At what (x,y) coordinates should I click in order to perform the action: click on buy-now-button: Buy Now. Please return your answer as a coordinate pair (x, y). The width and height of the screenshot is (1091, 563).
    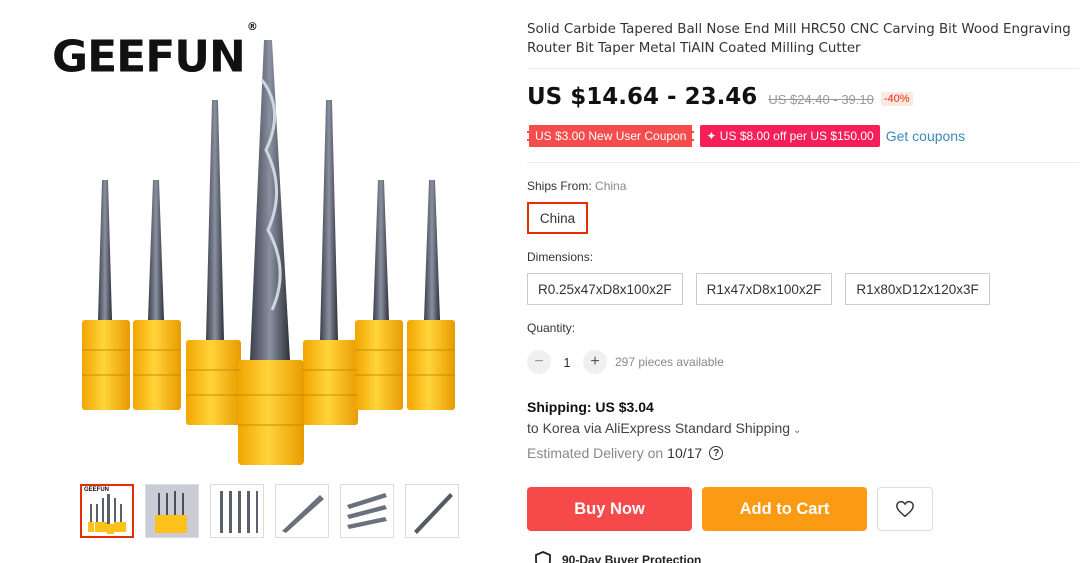
    Looking at the image, I should click on (609, 509).